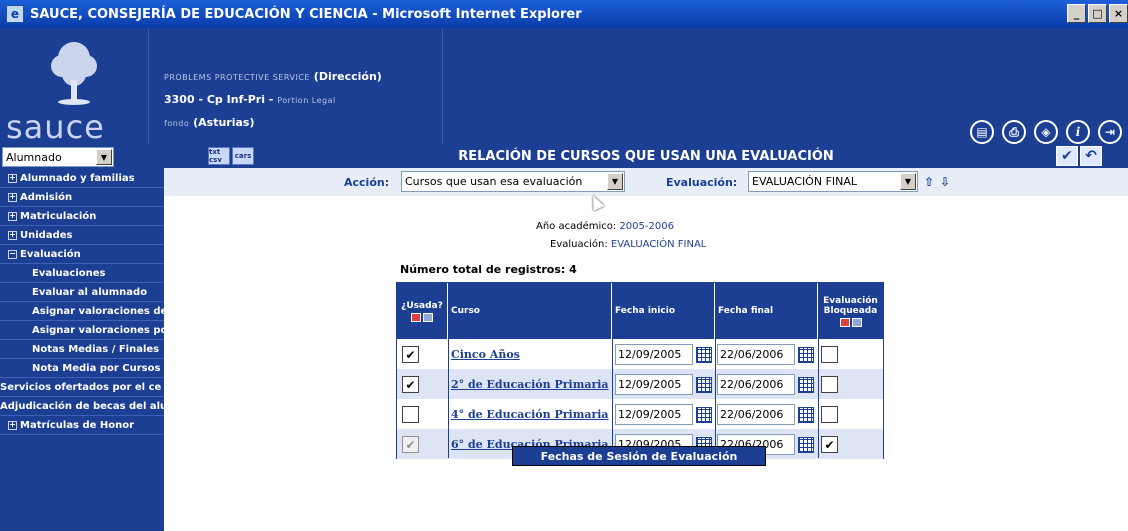 The width and height of the screenshot is (1128, 531). What do you see at coordinates (82, 349) in the screenshot?
I see `sidebar-item-notas-medias: Notas Medias / Finales` at bounding box center [82, 349].